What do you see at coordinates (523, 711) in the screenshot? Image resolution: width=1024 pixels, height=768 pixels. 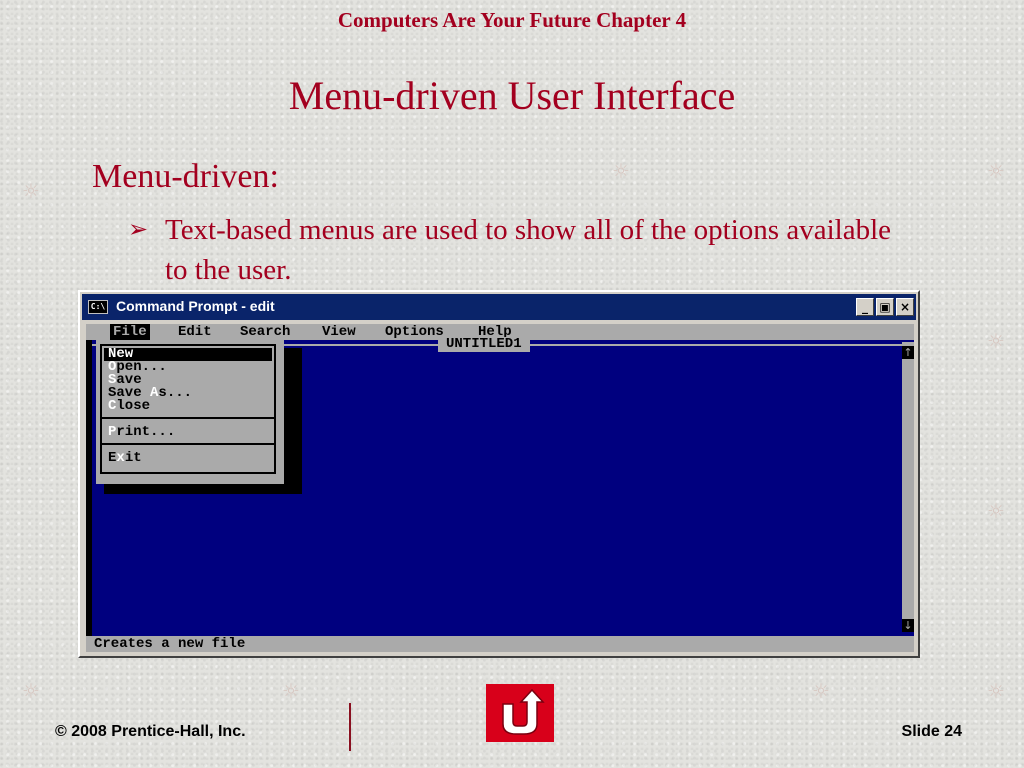 I see `u-turn-arrow-graphic` at bounding box center [523, 711].